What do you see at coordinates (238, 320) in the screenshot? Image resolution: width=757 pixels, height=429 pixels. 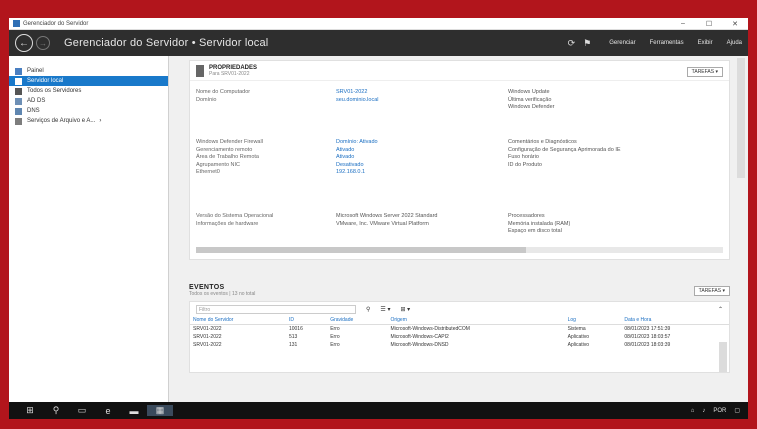 I see `column-header: Nome do Servidor` at bounding box center [238, 320].